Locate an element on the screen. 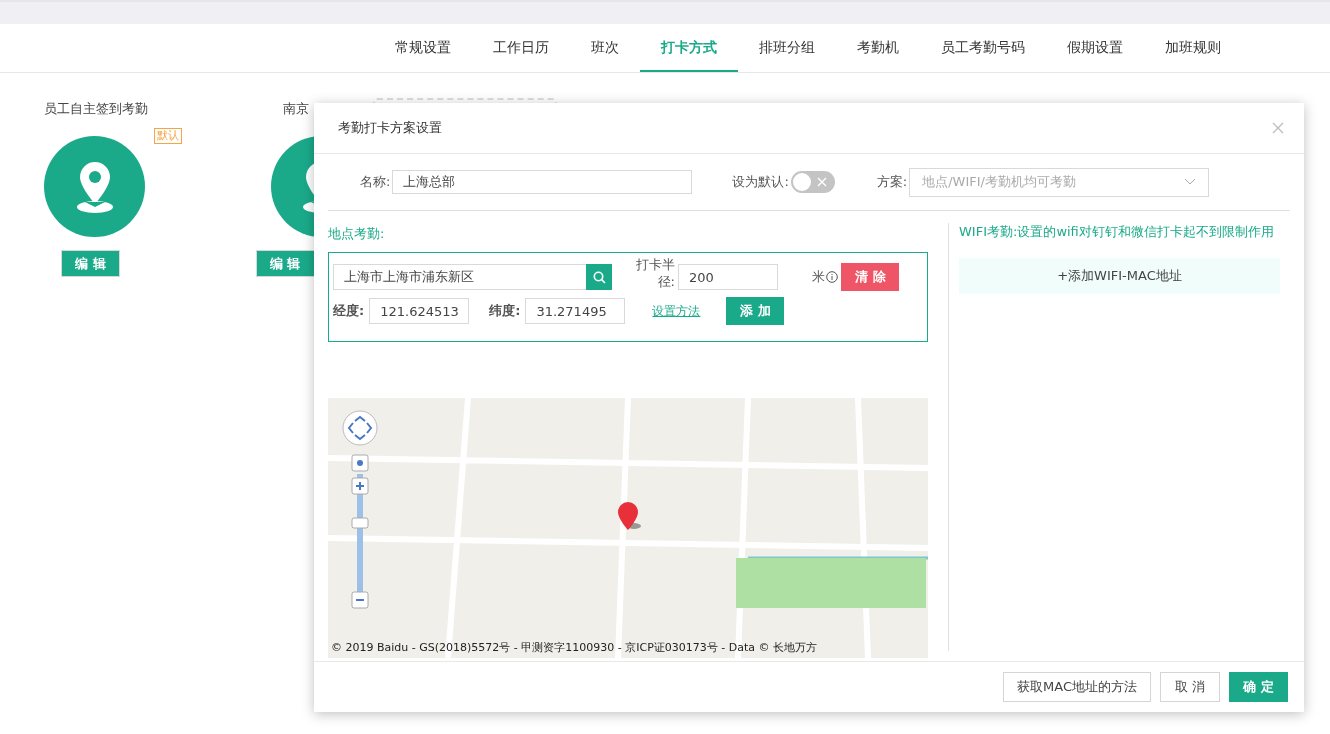  search-button is located at coordinates (599, 277).